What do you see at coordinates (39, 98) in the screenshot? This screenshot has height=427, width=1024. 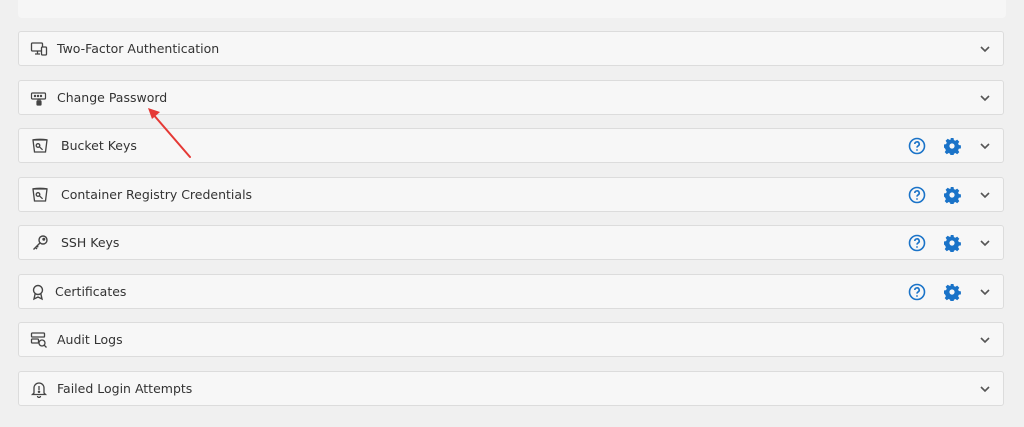 I see `password-key-icon` at bounding box center [39, 98].